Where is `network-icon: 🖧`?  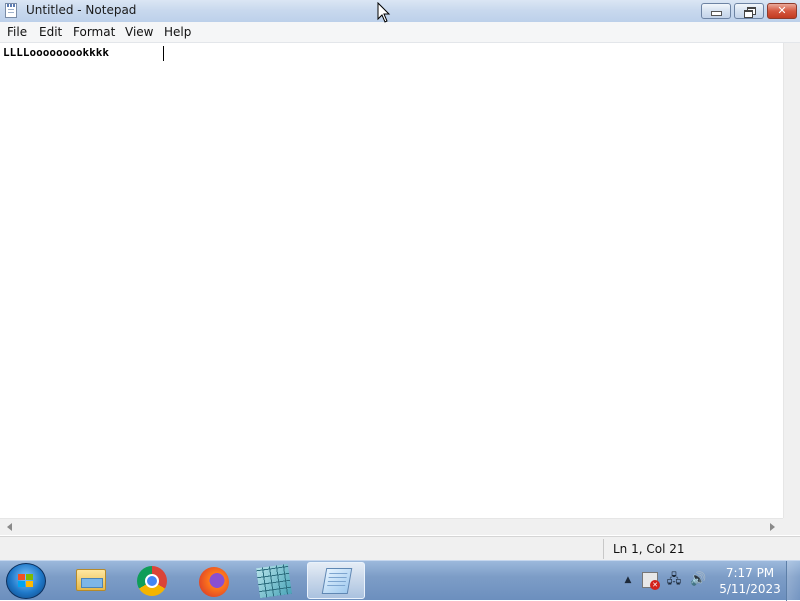
network-icon: 🖧 is located at coordinates (674, 580).